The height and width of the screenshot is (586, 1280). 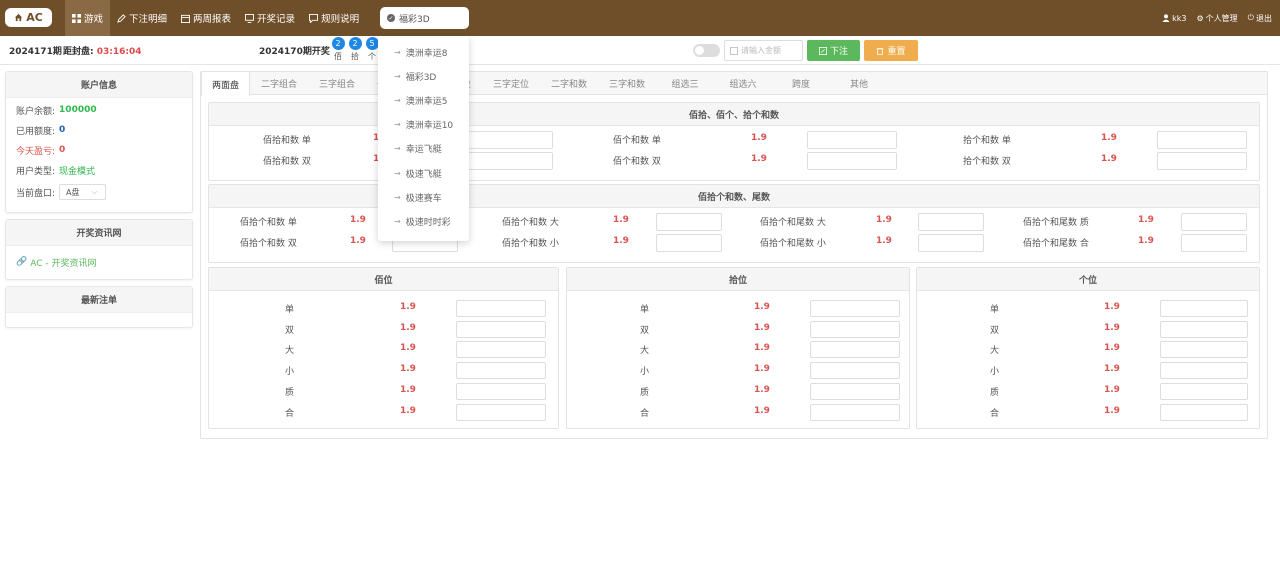 I want to click on countdown-label: 距封盘:, so click(x=78, y=51).